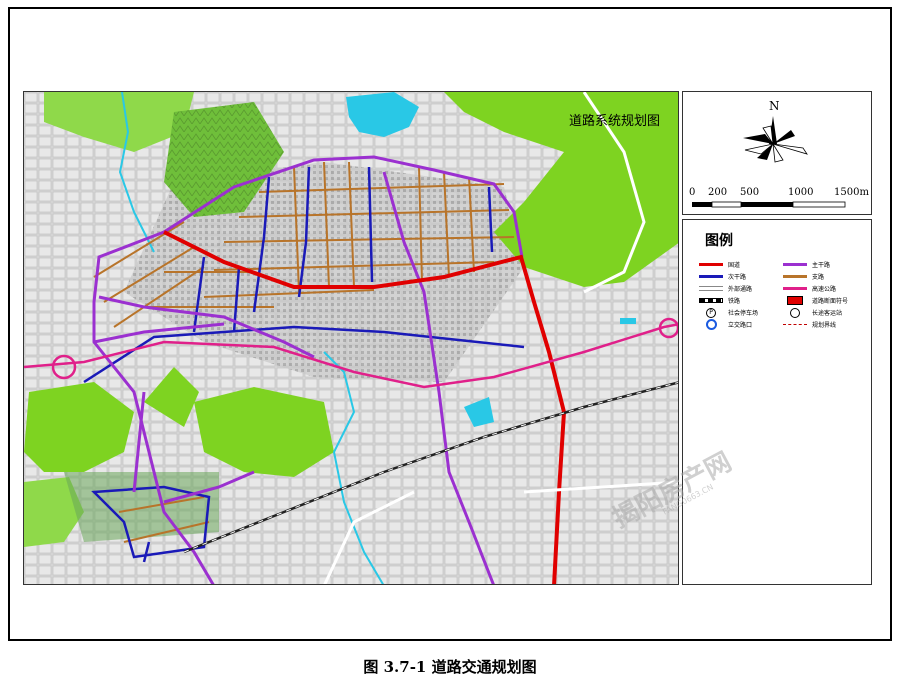 Image resolution: width=900 pixels, height=683 pixels. I want to click on legend-item-bus-station: 长途客运站, so click(813, 312).